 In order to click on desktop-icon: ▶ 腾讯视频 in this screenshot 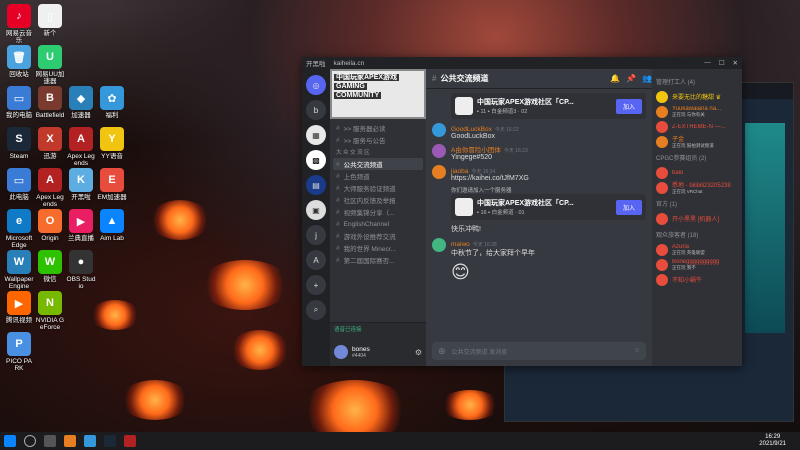, I will do `click(19, 307)`.